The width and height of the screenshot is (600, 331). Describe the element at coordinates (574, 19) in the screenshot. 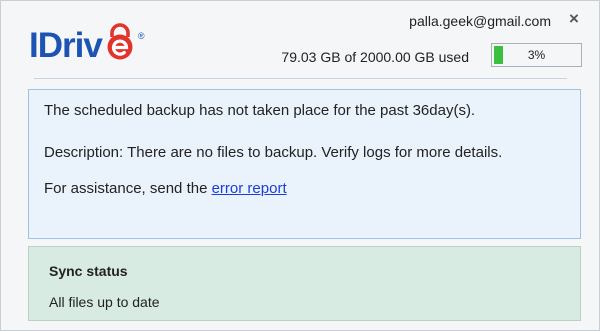

I see `close-icon: ×` at that location.